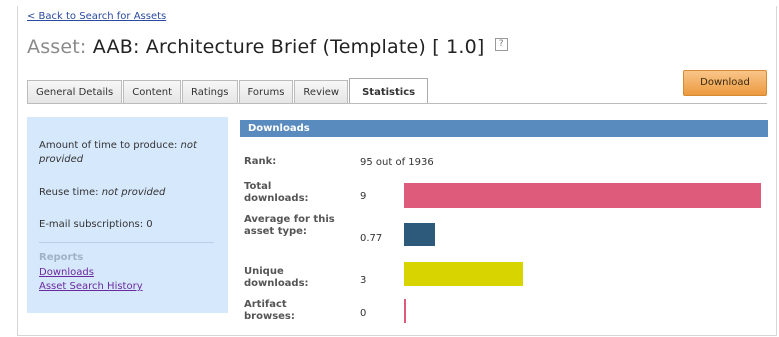  I want to click on reuse-time-value: not provided, so click(133, 192).